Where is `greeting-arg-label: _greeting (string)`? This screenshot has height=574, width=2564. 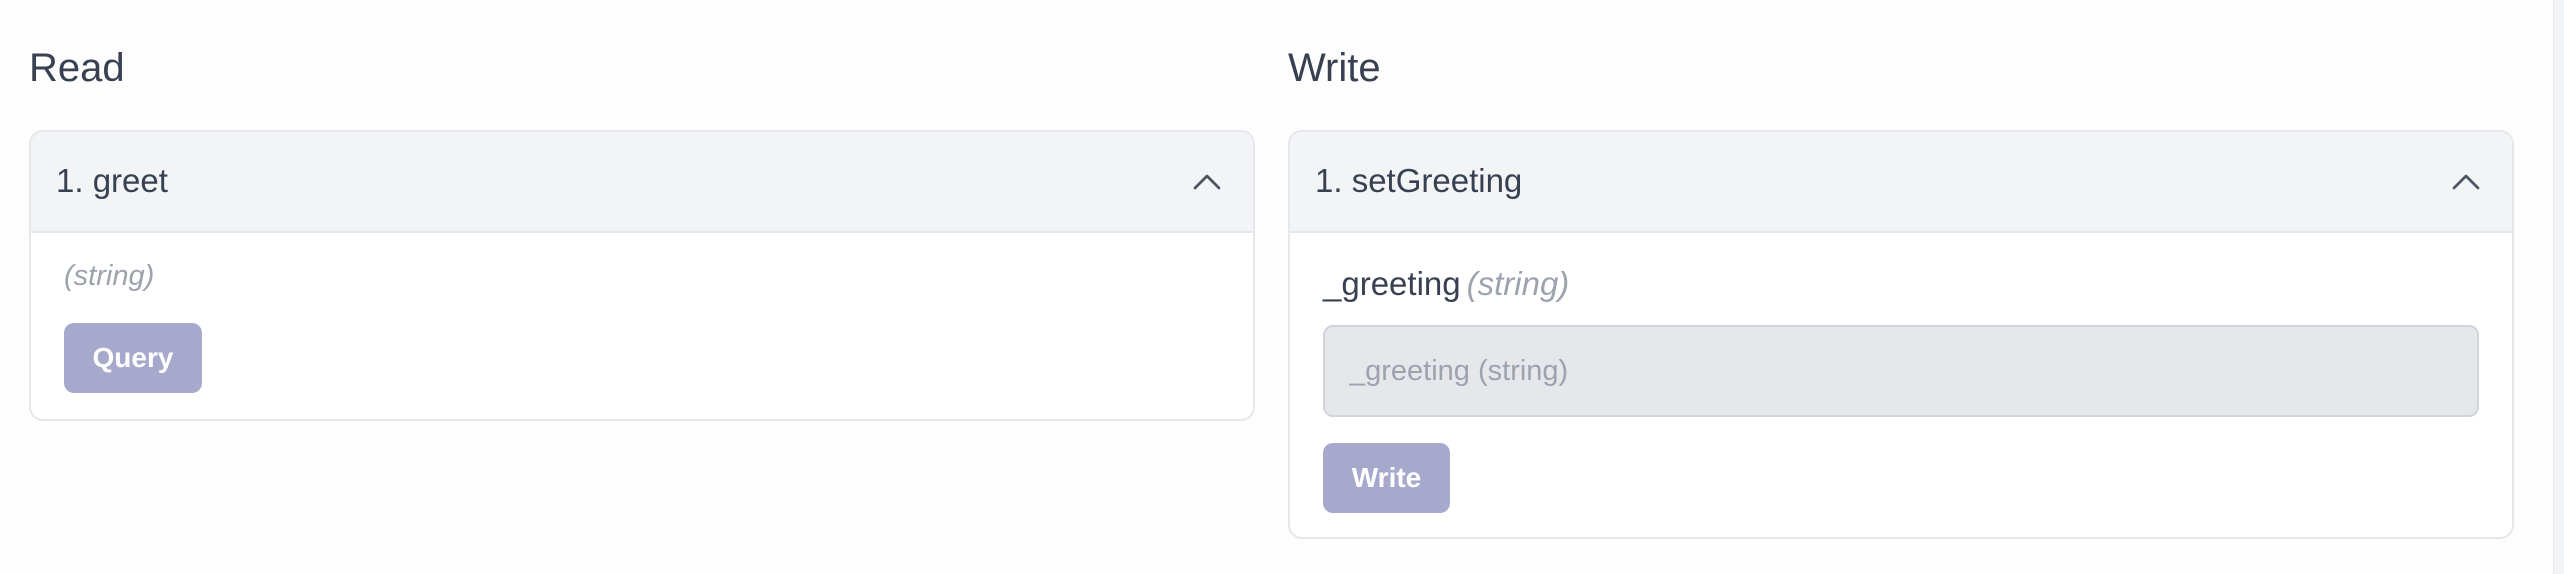
greeting-arg-label: _greeting (string) is located at coordinates (1446, 284).